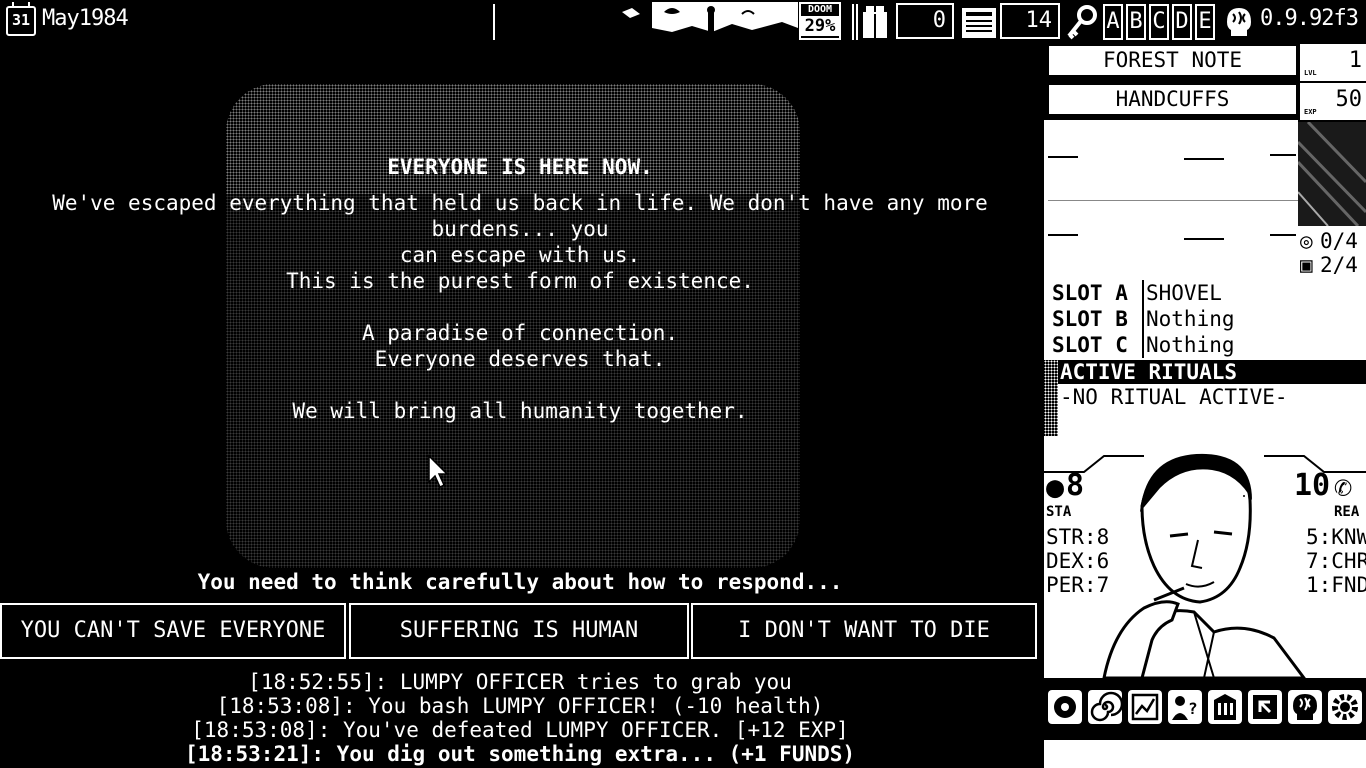  What do you see at coordinates (520, 359) in the screenshot?
I see `dialogue-line: Everyone deserves that.` at bounding box center [520, 359].